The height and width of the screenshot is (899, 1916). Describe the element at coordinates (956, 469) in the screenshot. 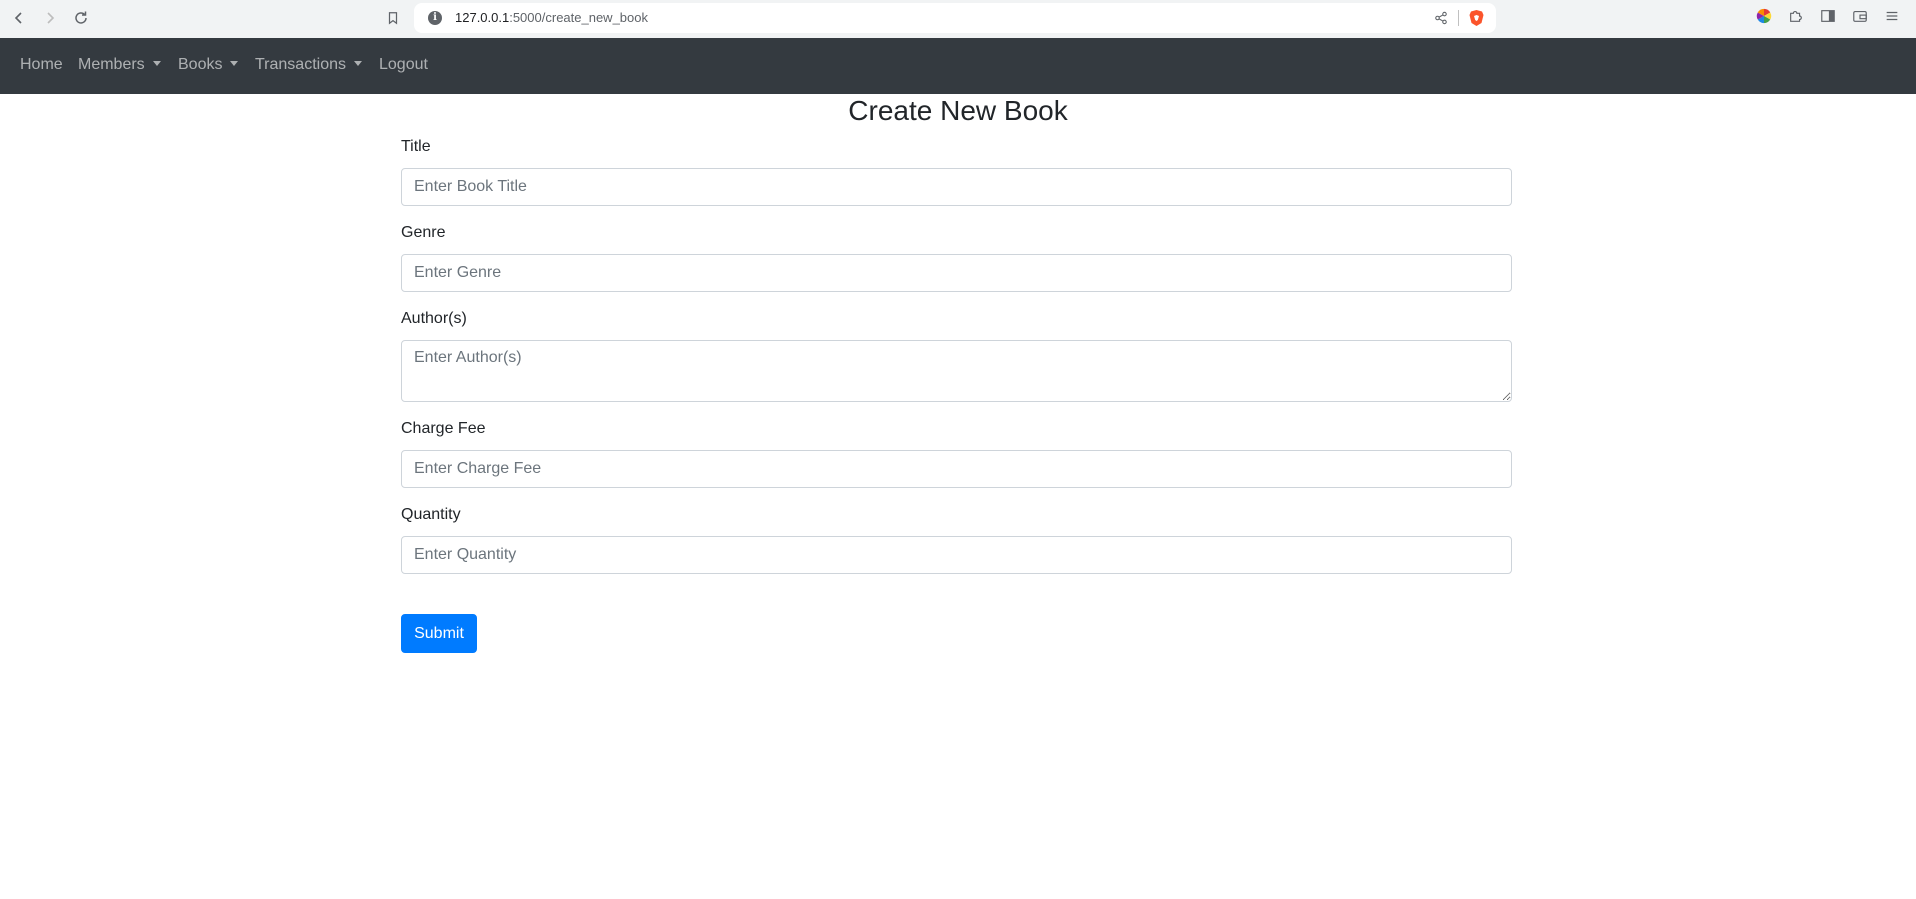

I see `charge-fee-input` at that location.